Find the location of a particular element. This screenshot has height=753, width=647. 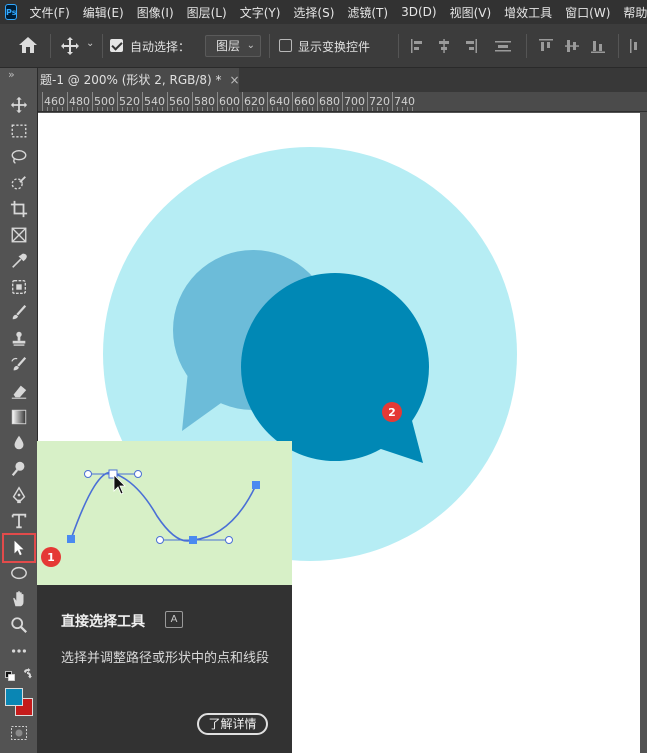

hand-tool-icon is located at coordinates (19, 599).